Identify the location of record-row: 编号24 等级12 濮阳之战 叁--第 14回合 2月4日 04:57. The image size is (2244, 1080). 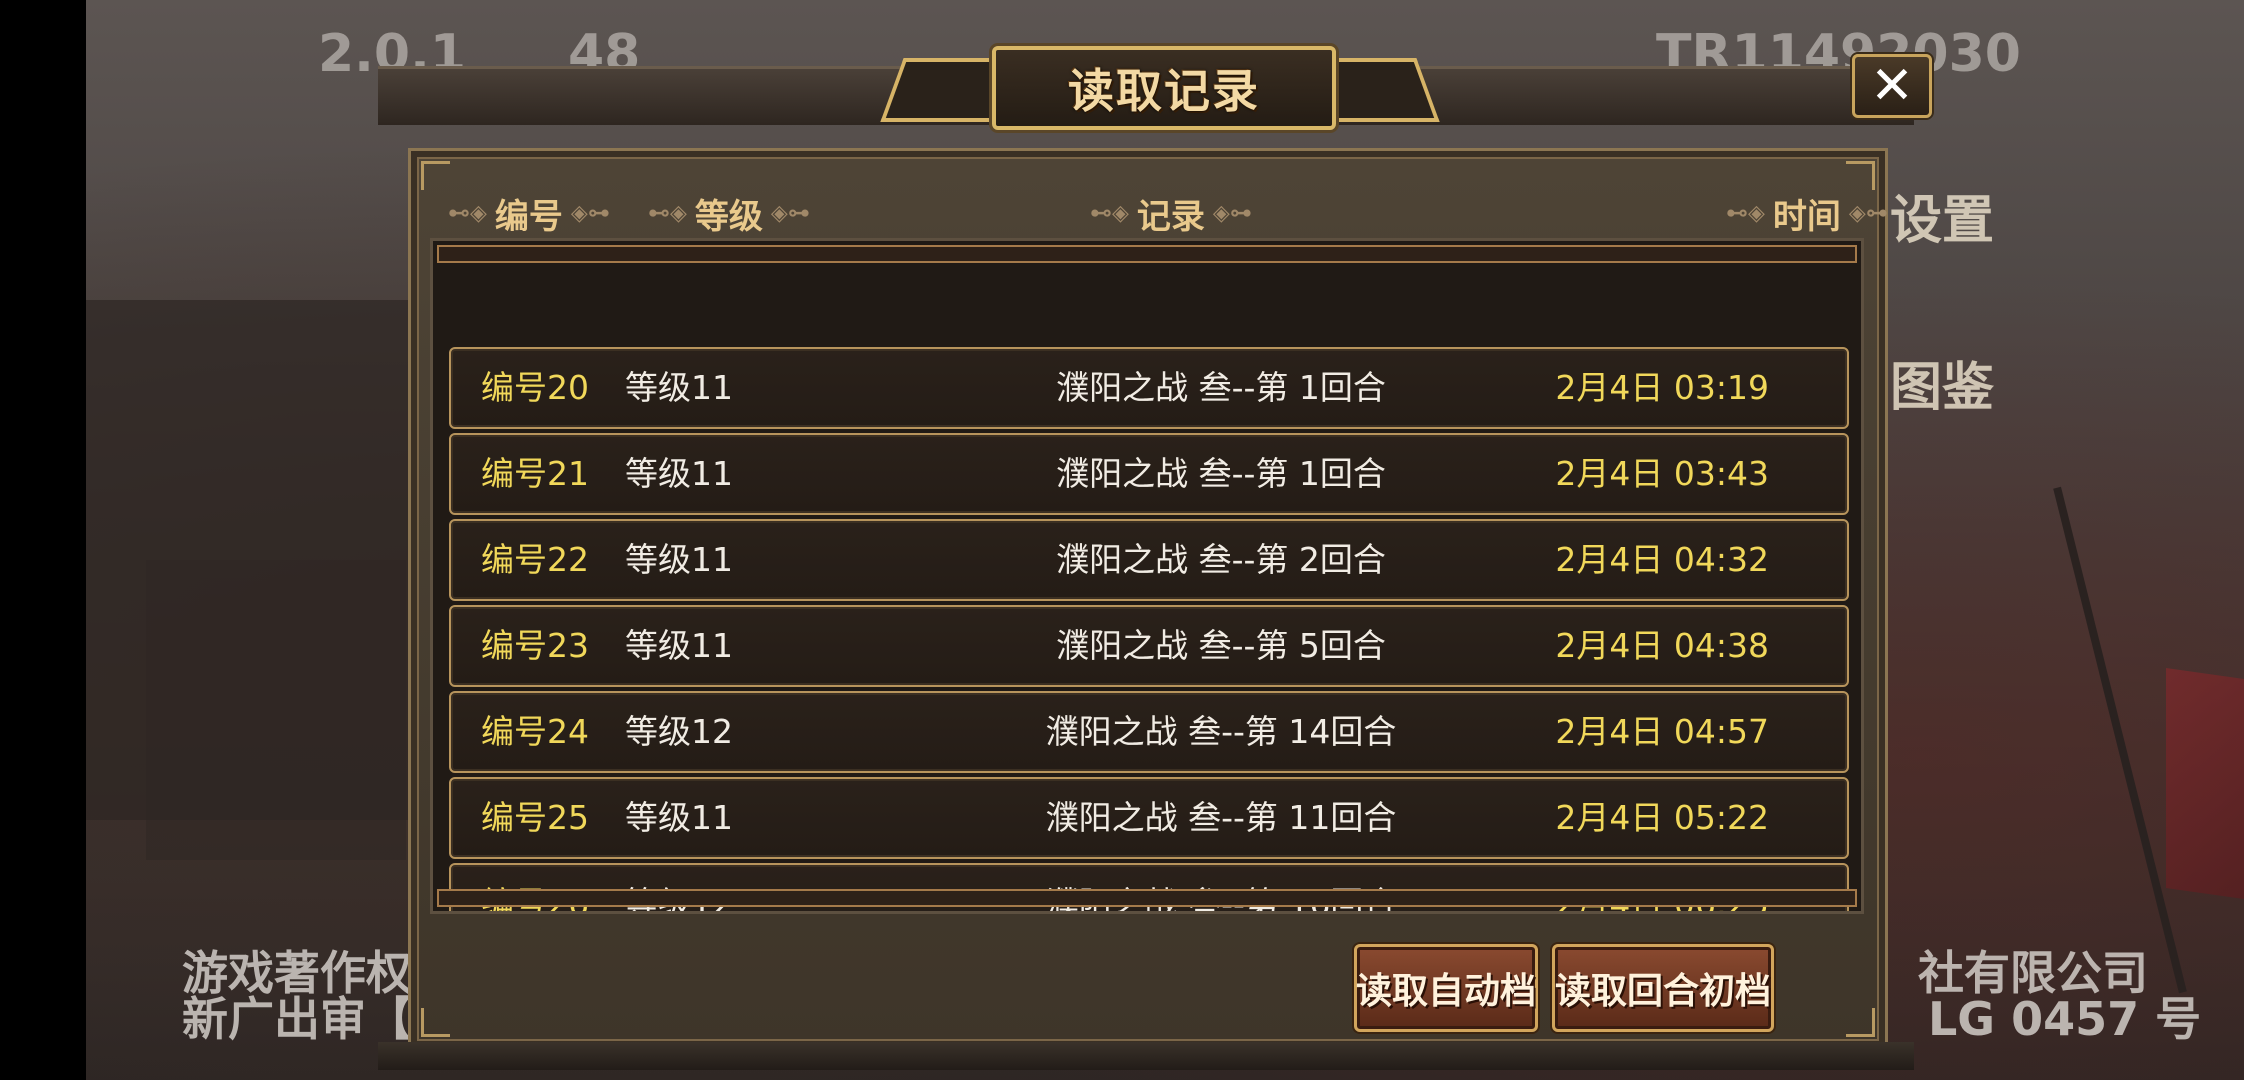
(1149, 732).